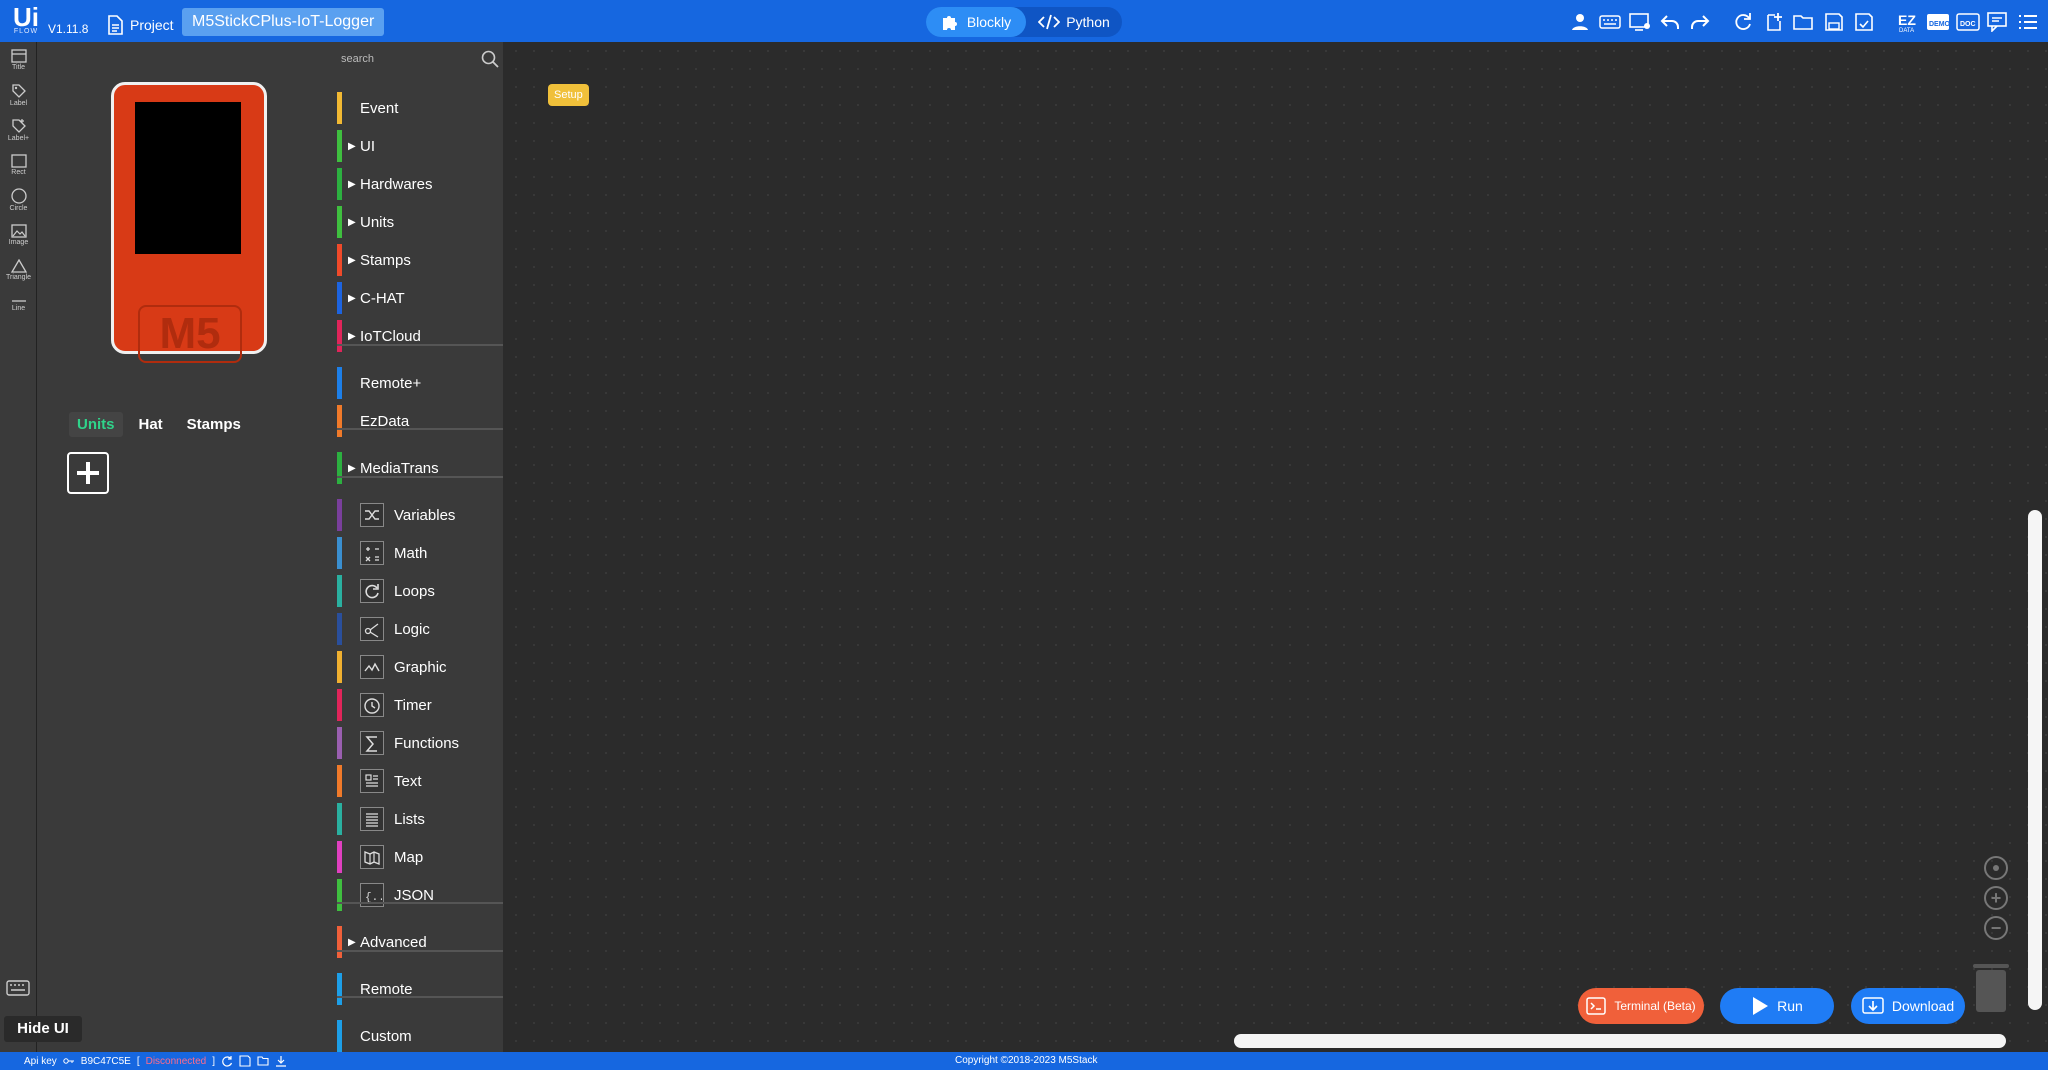 This screenshot has height=1070, width=2048. What do you see at coordinates (151, 424) in the screenshot?
I see `tab-hat: Hat` at bounding box center [151, 424].